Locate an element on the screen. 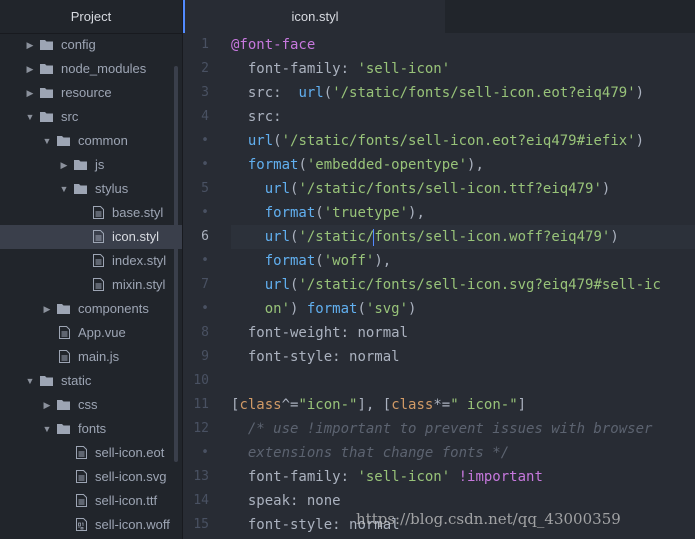 The image size is (695, 539). tree-file-base-styl: base.styl is located at coordinates (91, 213).